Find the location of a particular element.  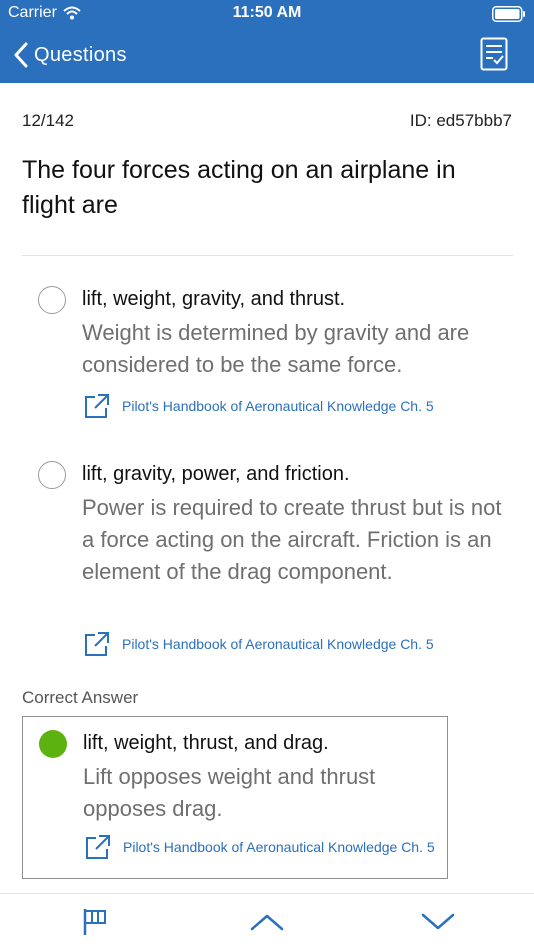

header: Carrier 11:50 AM Questions is located at coordinates (267, 41).